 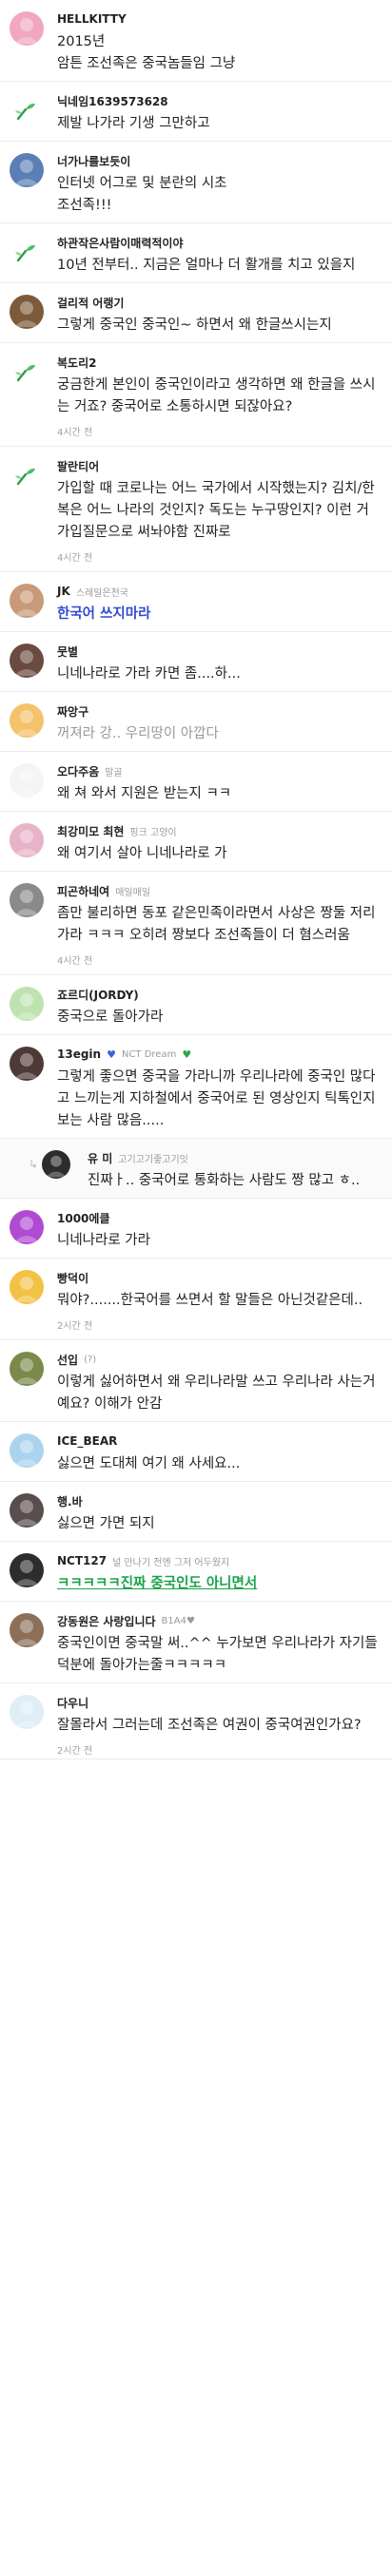 I want to click on name-row: 빵덕이, so click(x=219, y=1278).